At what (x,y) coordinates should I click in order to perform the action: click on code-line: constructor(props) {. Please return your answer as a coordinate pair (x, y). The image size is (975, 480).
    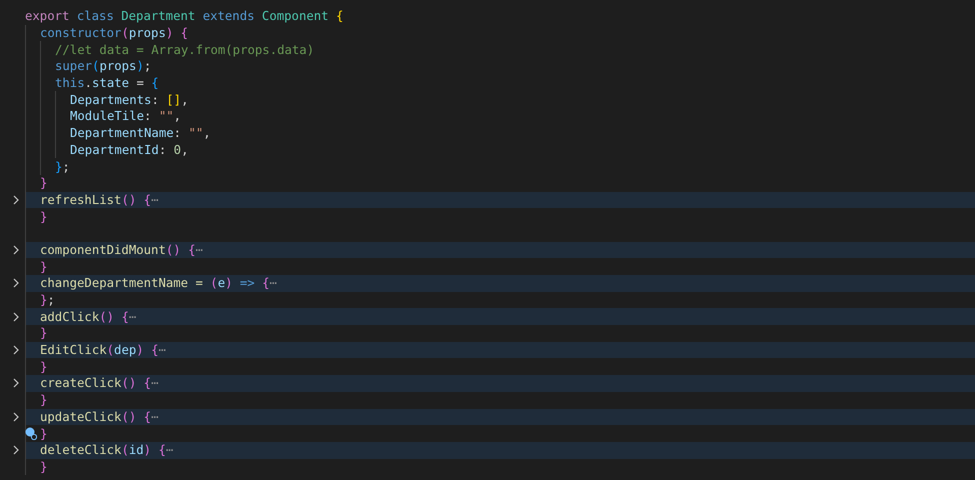
    Looking at the image, I should click on (114, 33).